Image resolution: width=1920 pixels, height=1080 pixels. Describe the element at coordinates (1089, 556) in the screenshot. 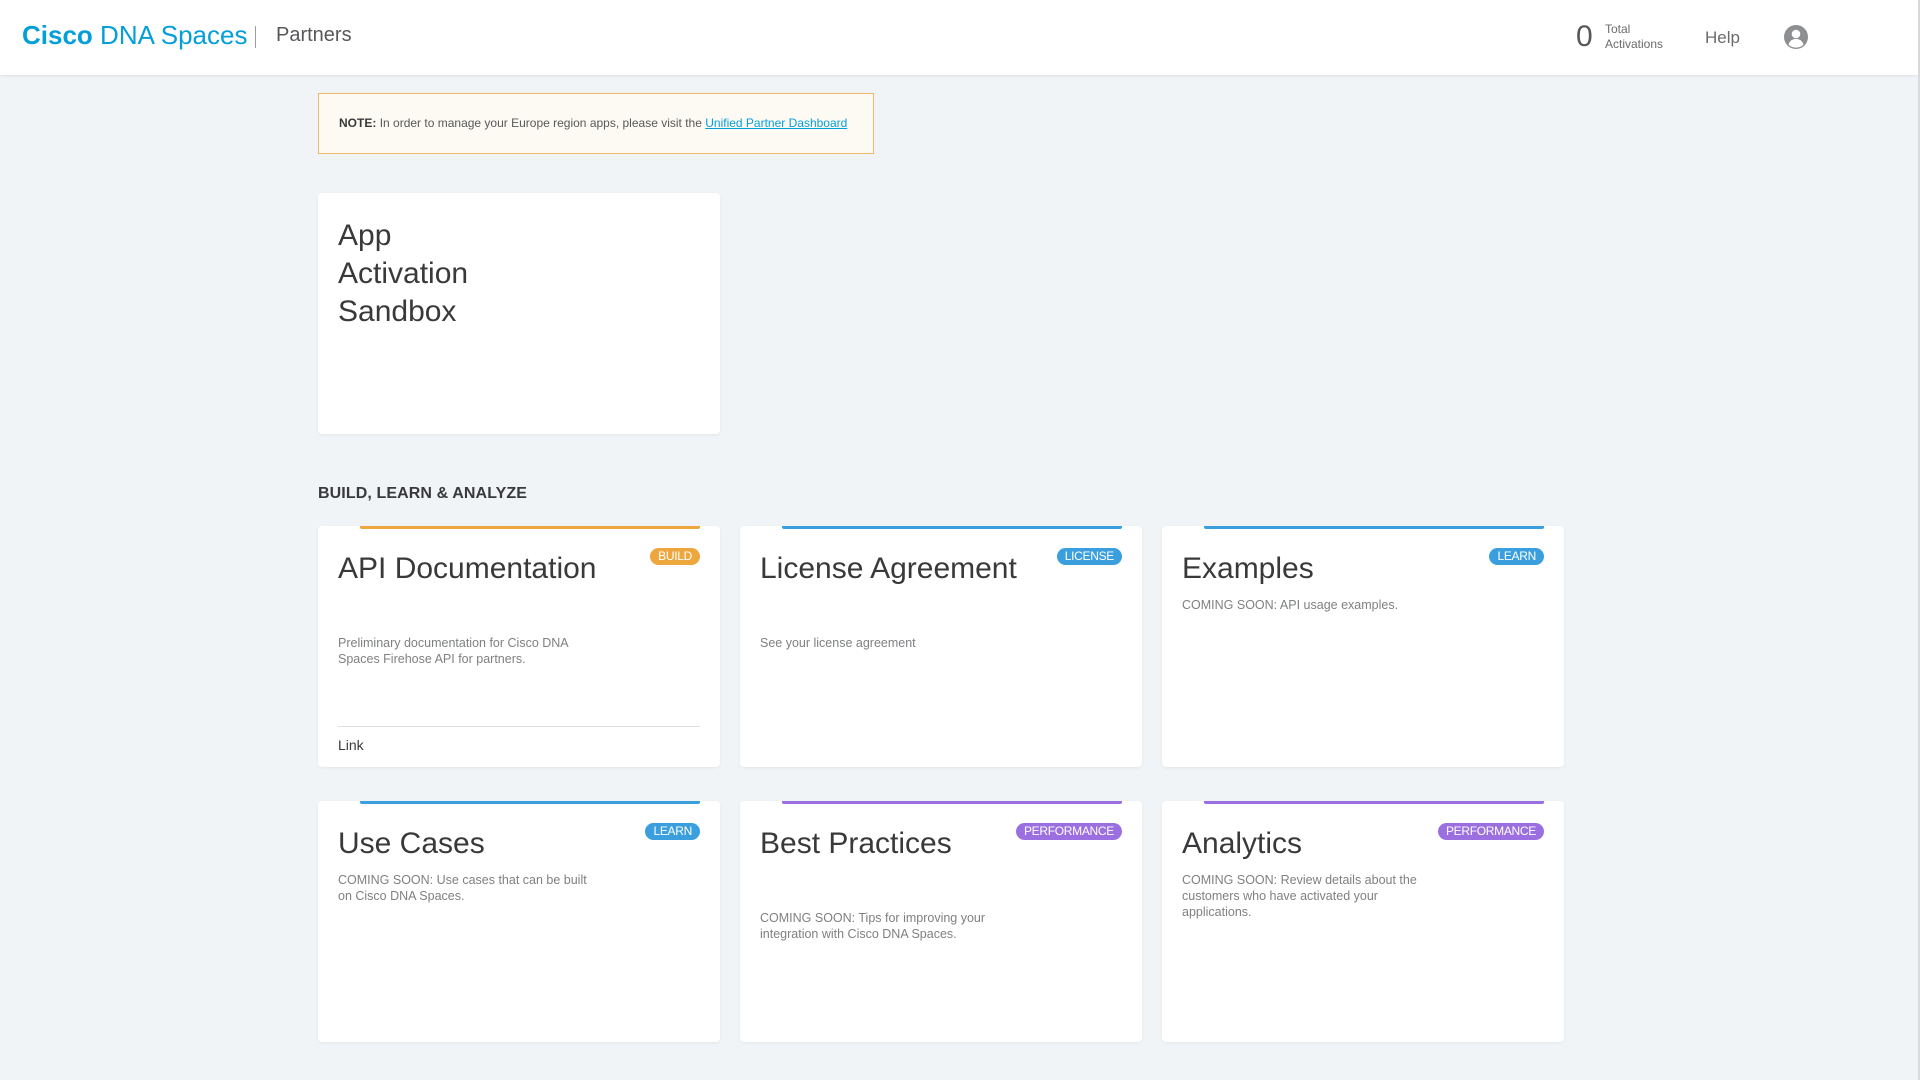

I see `license-badge: LICENSE` at that location.